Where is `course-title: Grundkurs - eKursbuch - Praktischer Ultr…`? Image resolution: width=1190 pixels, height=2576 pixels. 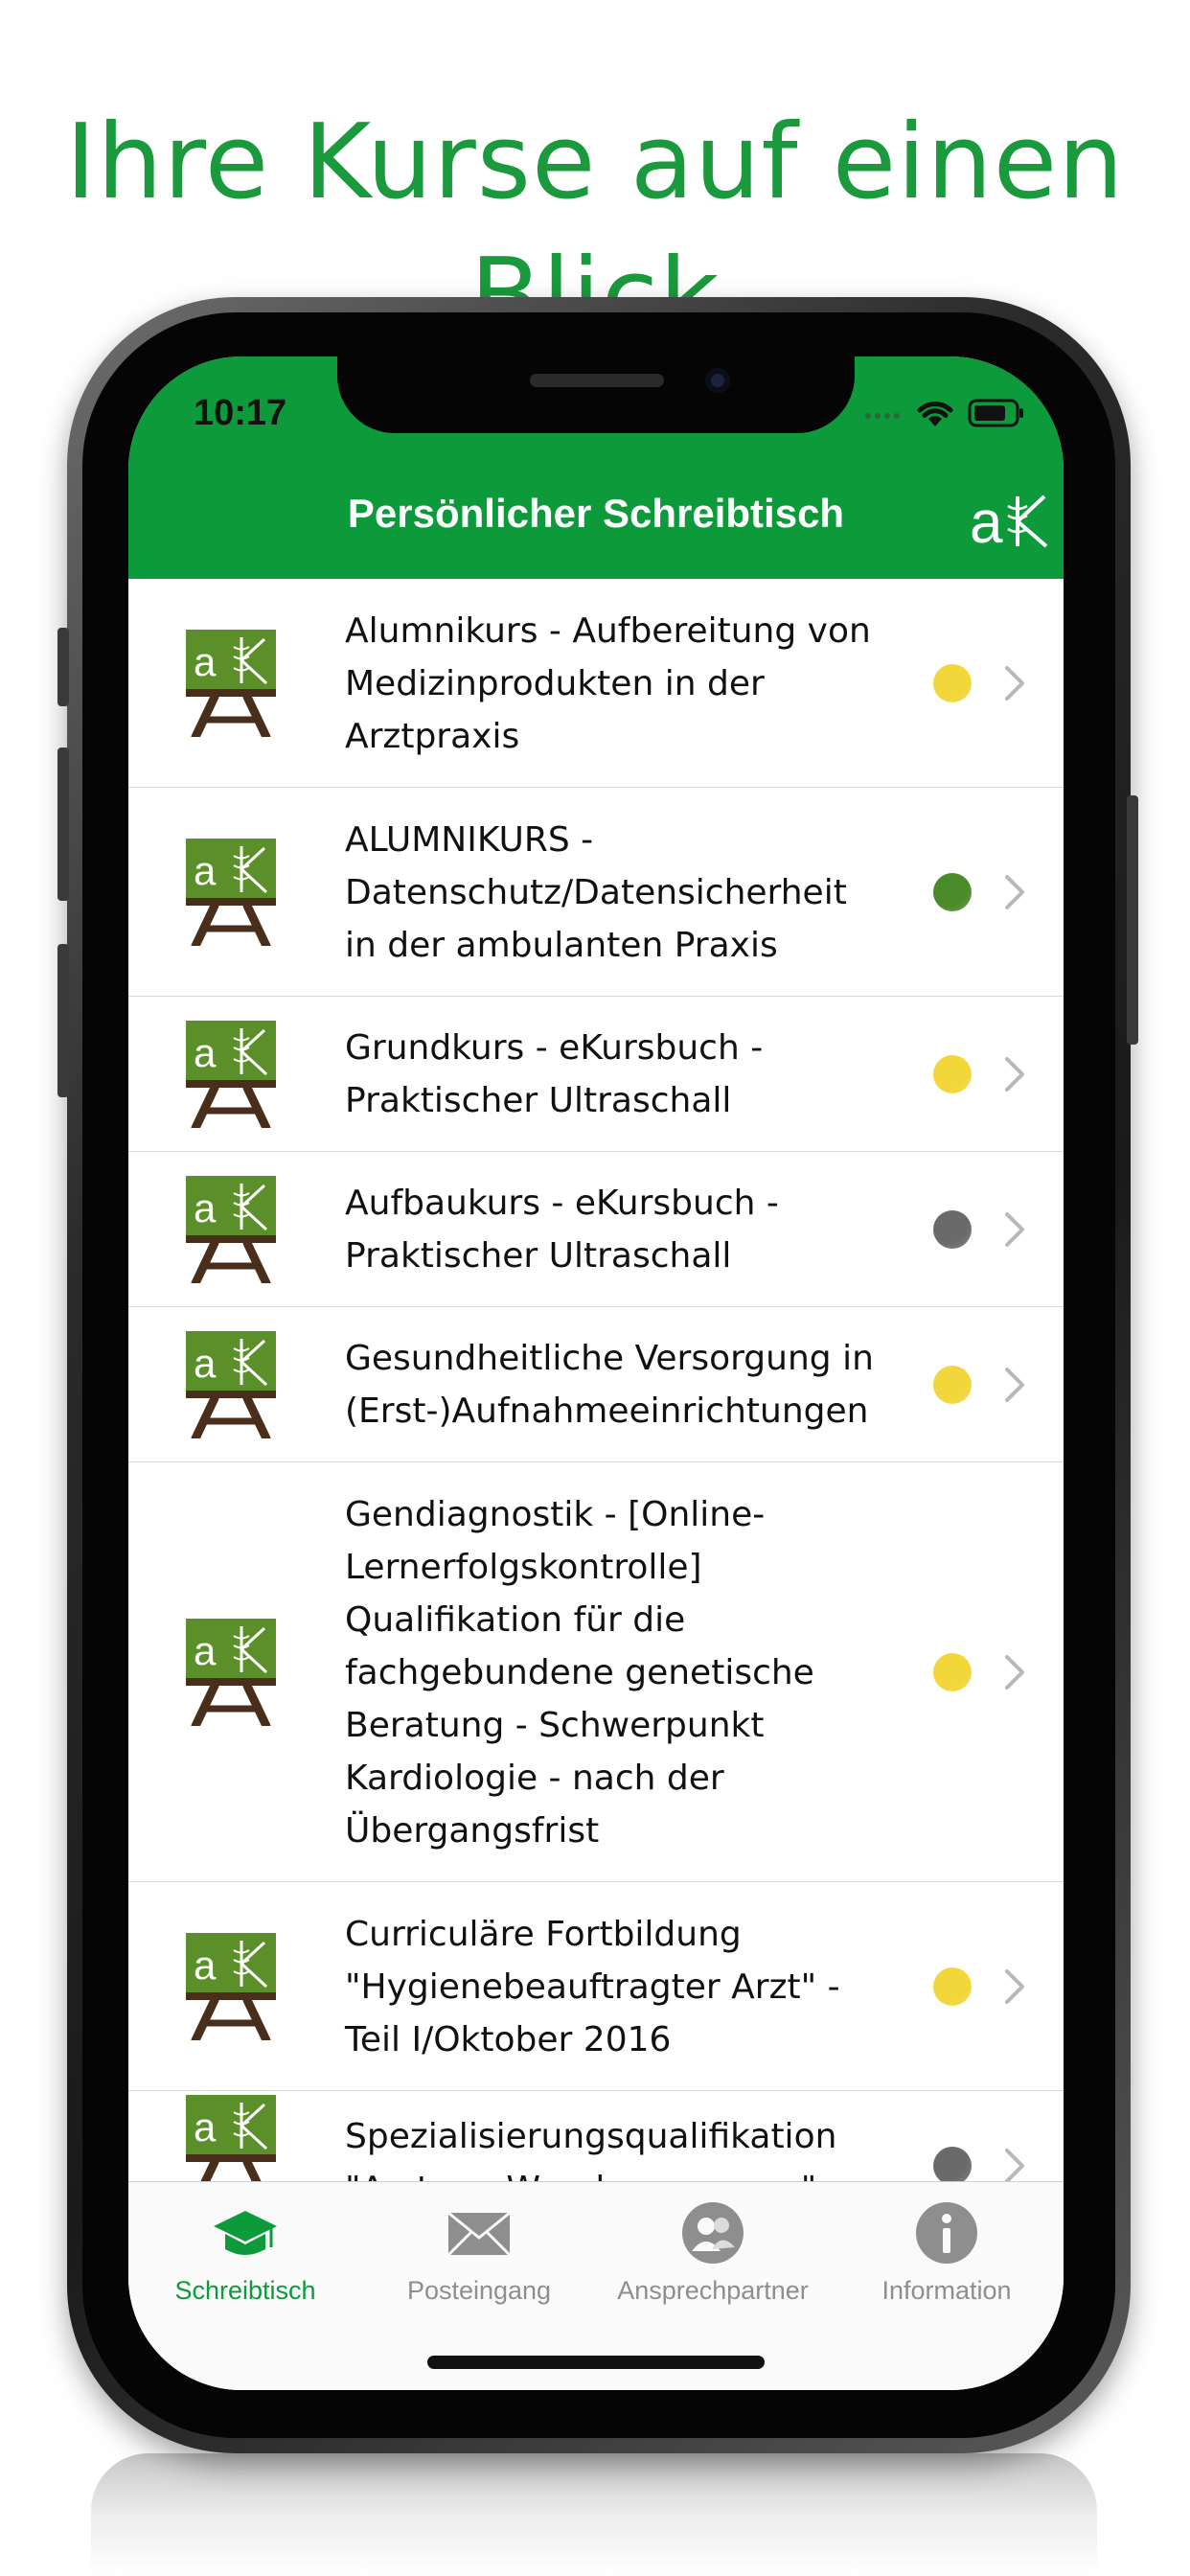
course-title: Grundkurs - eKursbuch - Praktischer Ultr… is located at coordinates (555, 1074).